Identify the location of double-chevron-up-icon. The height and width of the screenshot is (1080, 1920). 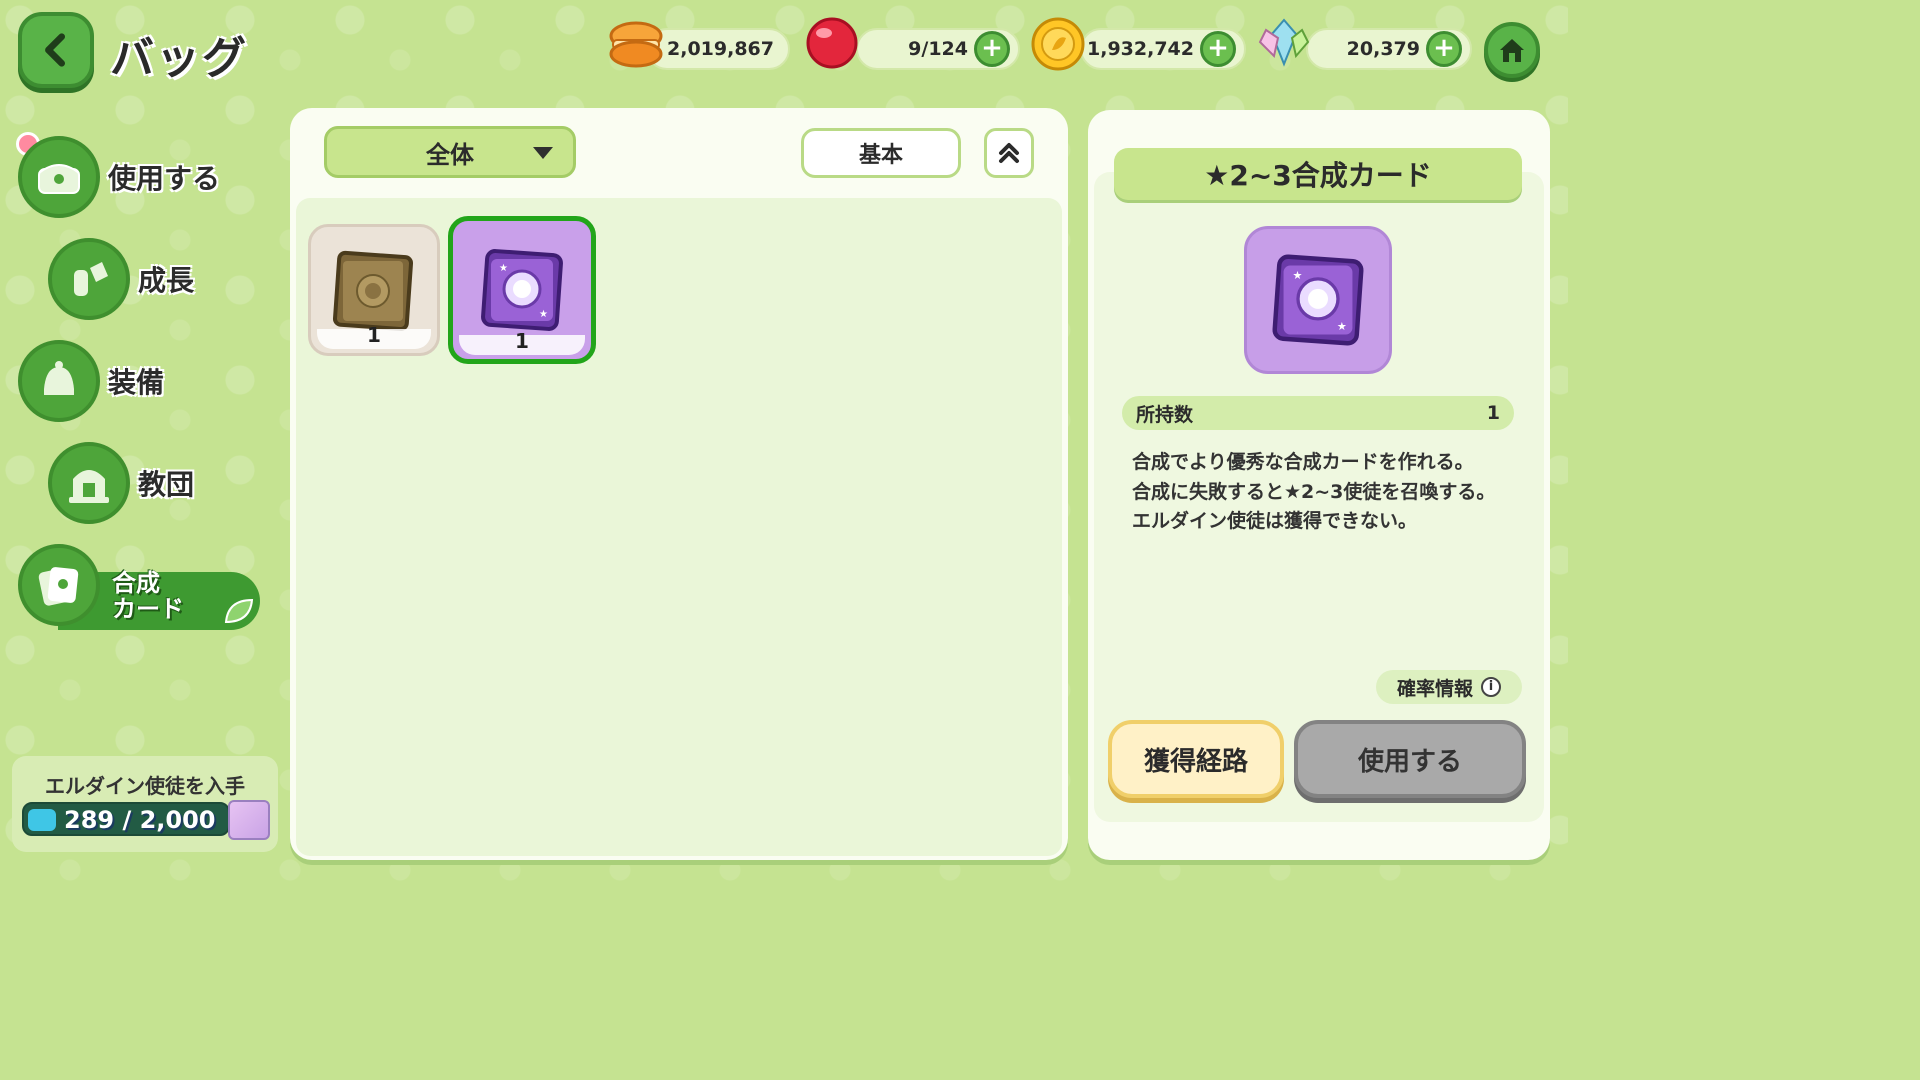
(1009, 153).